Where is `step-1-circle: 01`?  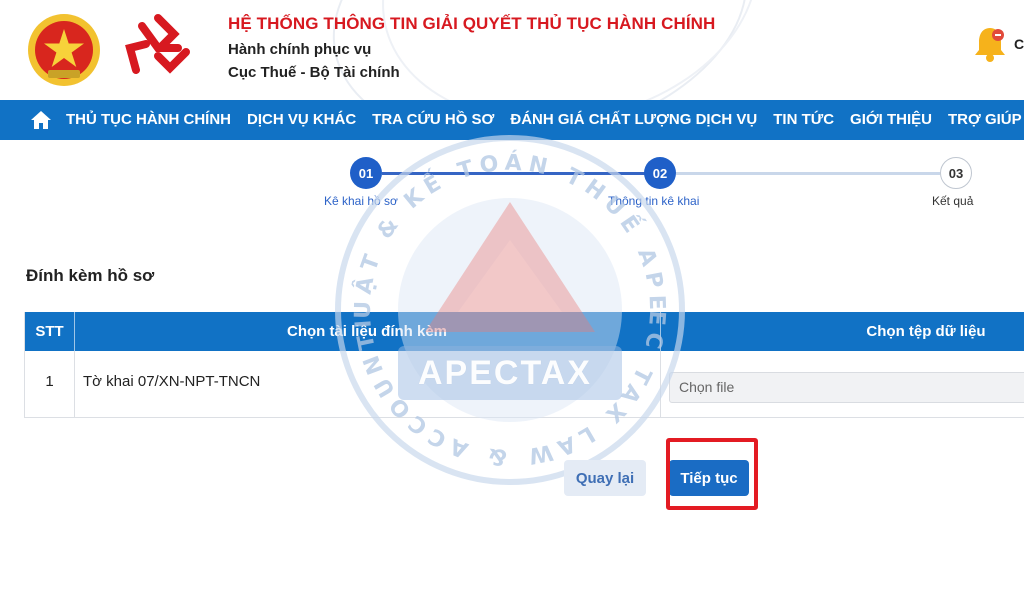
step-1-circle: 01 is located at coordinates (366, 173).